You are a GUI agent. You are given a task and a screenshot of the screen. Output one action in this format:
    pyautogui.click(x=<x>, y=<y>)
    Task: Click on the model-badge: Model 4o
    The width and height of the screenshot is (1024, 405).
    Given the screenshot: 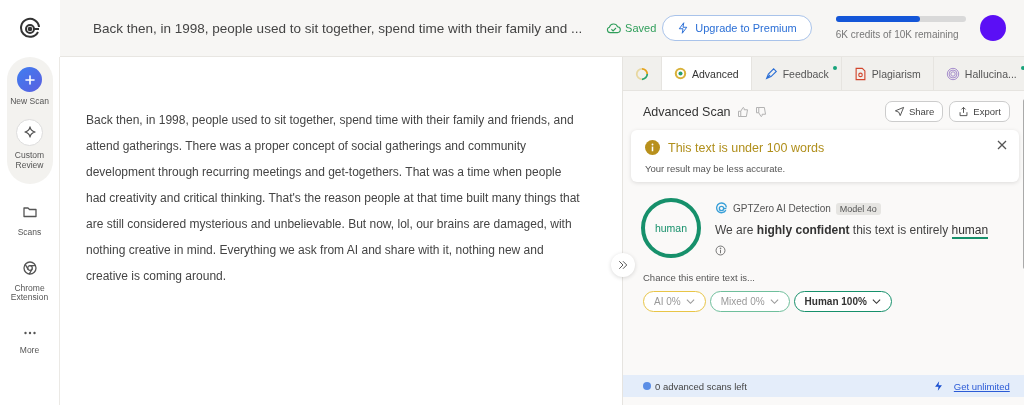 What is the action you would take?
    pyautogui.click(x=858, y=208)
    